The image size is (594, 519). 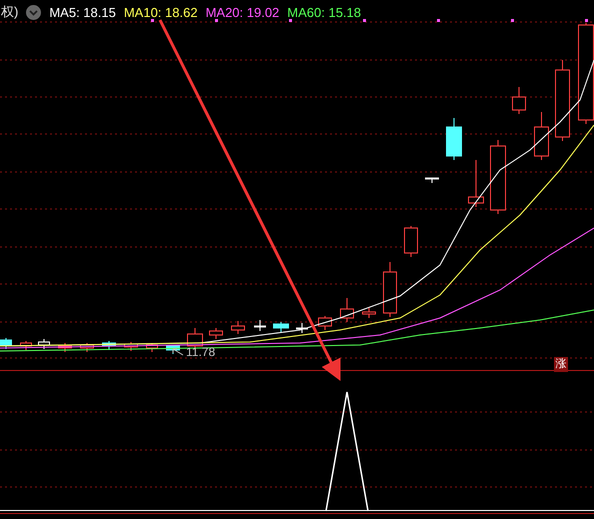 What do you see at coordinates (324, 12) in the screenshot?
I see `moving-average-label: MA60: 15.18` at bounding box center [324, 12].